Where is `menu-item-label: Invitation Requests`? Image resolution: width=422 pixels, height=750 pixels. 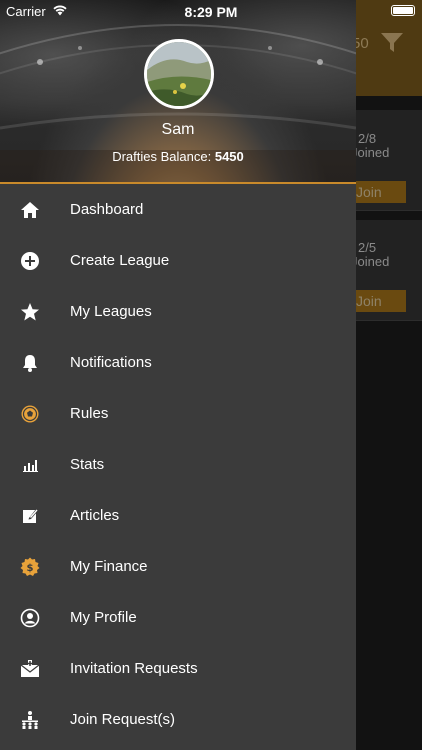 menu-item-label: Invitation Requests is located at coordinates (134, 668).